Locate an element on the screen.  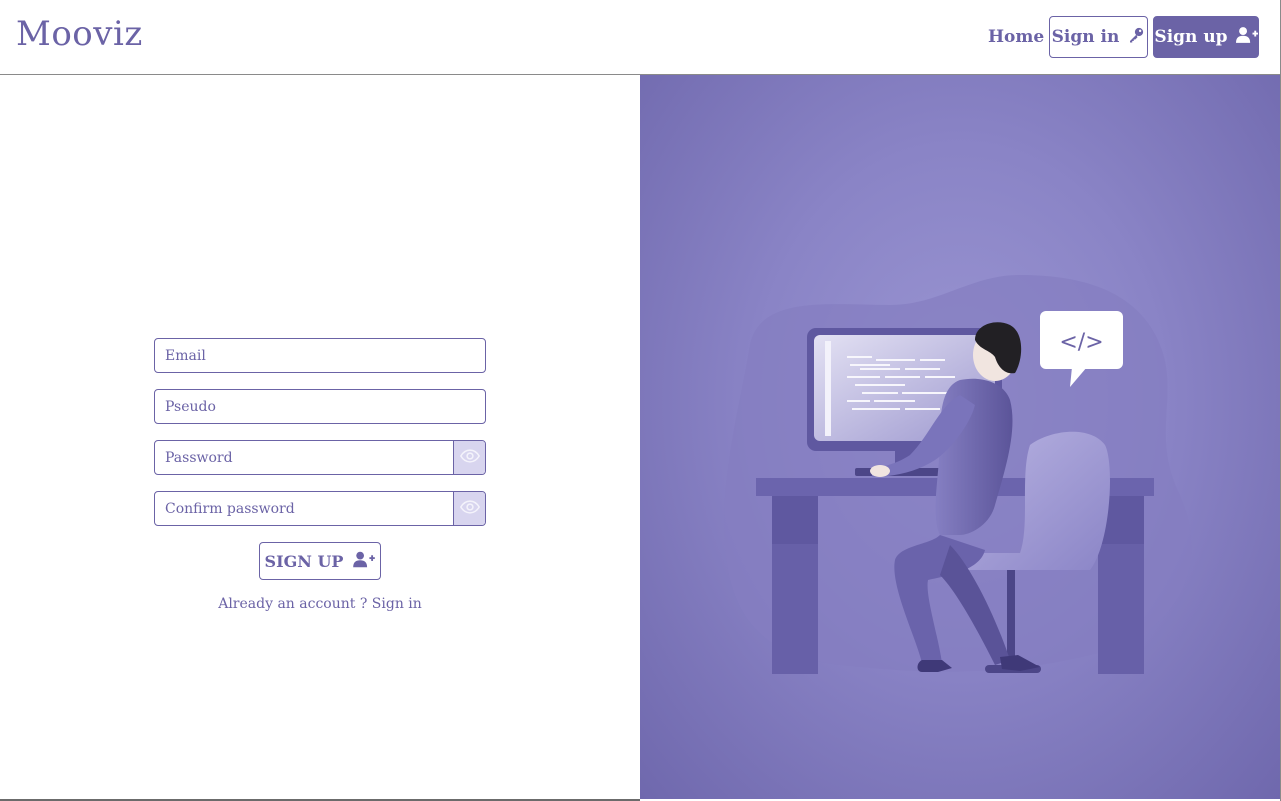
email-input is located at coordinates (320, 355).